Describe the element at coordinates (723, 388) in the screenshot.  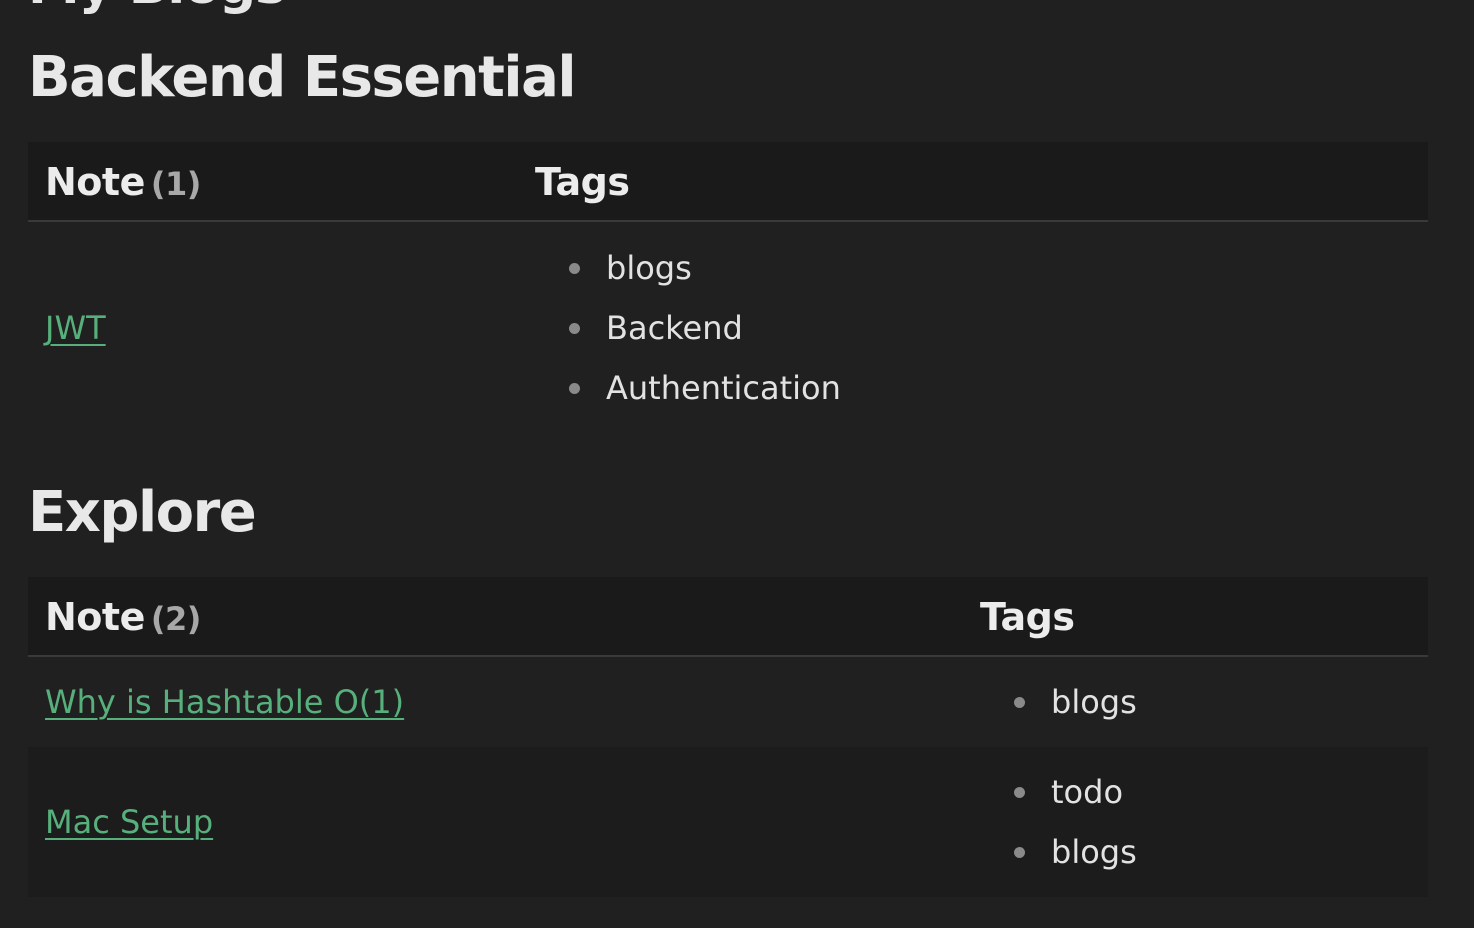
I see `tag-label: Authentication` at that location.